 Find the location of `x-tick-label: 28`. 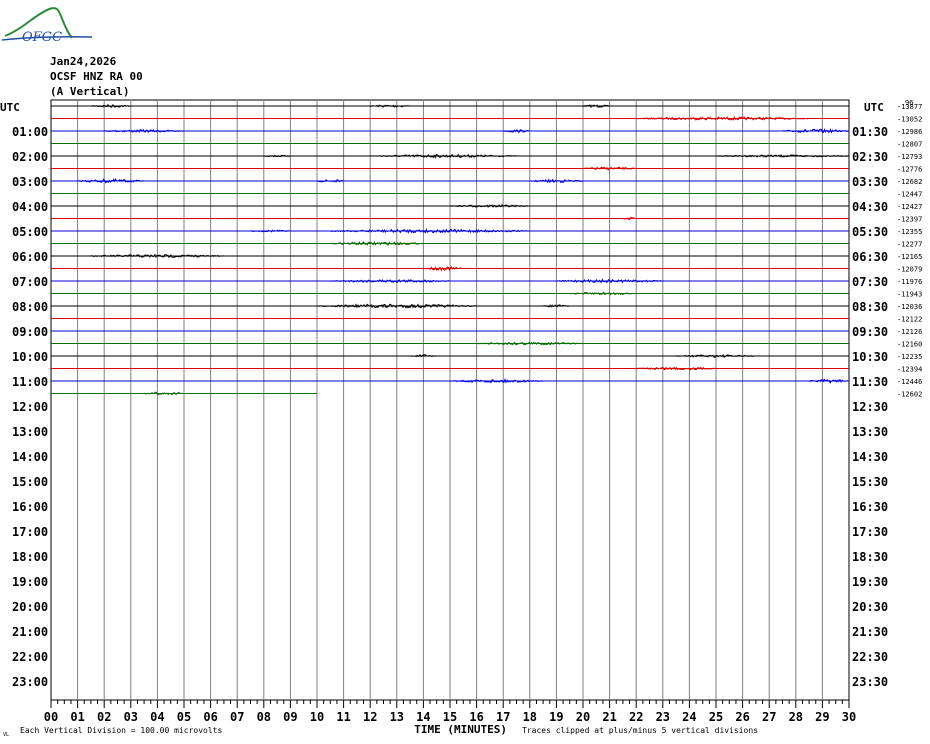

x-tick-label: 28 is located at coordinates (796, 717).